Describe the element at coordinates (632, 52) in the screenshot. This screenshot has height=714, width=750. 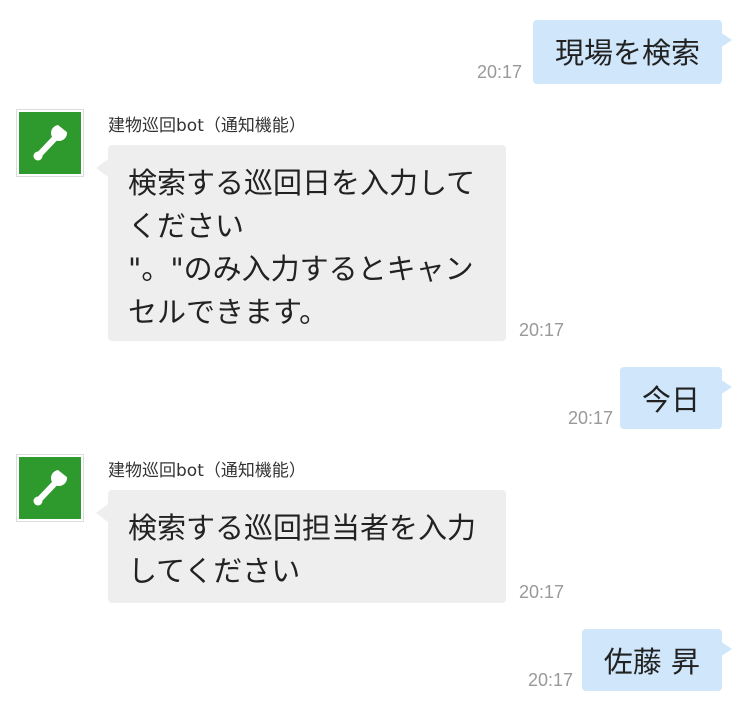
I see `outgoing-message-bubble: 現場を検索` at that location.